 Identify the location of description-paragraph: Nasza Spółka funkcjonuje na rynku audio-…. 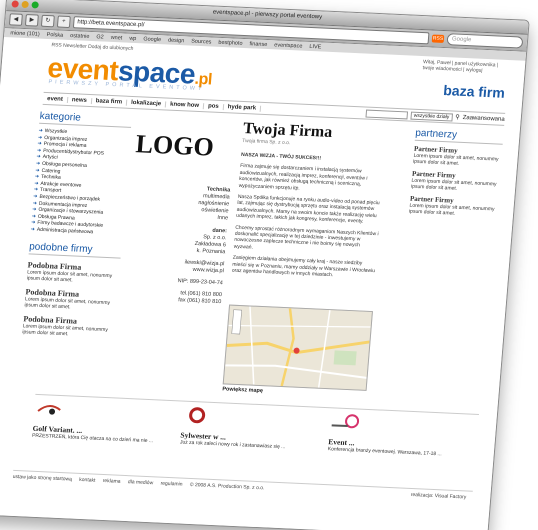
(307, 209).